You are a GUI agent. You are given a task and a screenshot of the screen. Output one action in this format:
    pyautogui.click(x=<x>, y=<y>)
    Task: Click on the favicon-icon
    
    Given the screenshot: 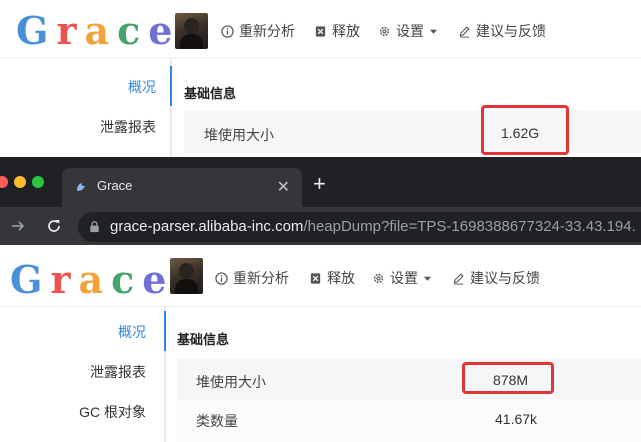 What is the action you would take?
    pyautogui.click(x=81, y=187)
    